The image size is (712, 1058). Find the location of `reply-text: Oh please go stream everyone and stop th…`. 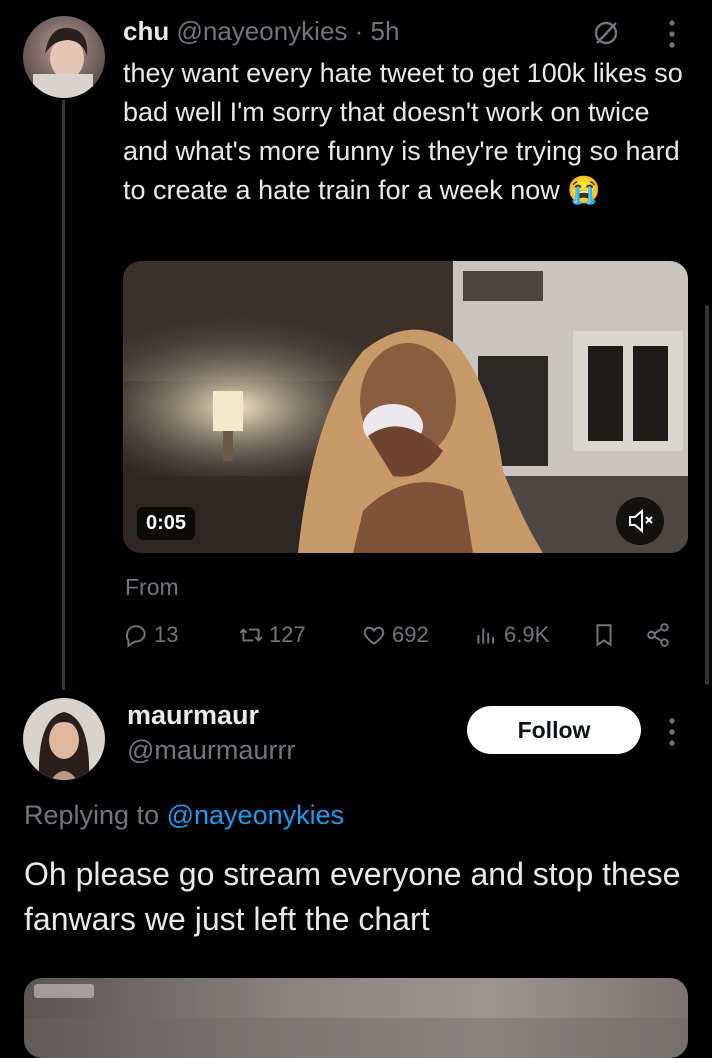

reply-text: Oh please go stream everyone and stop th… is located at coordinates (352, 896).